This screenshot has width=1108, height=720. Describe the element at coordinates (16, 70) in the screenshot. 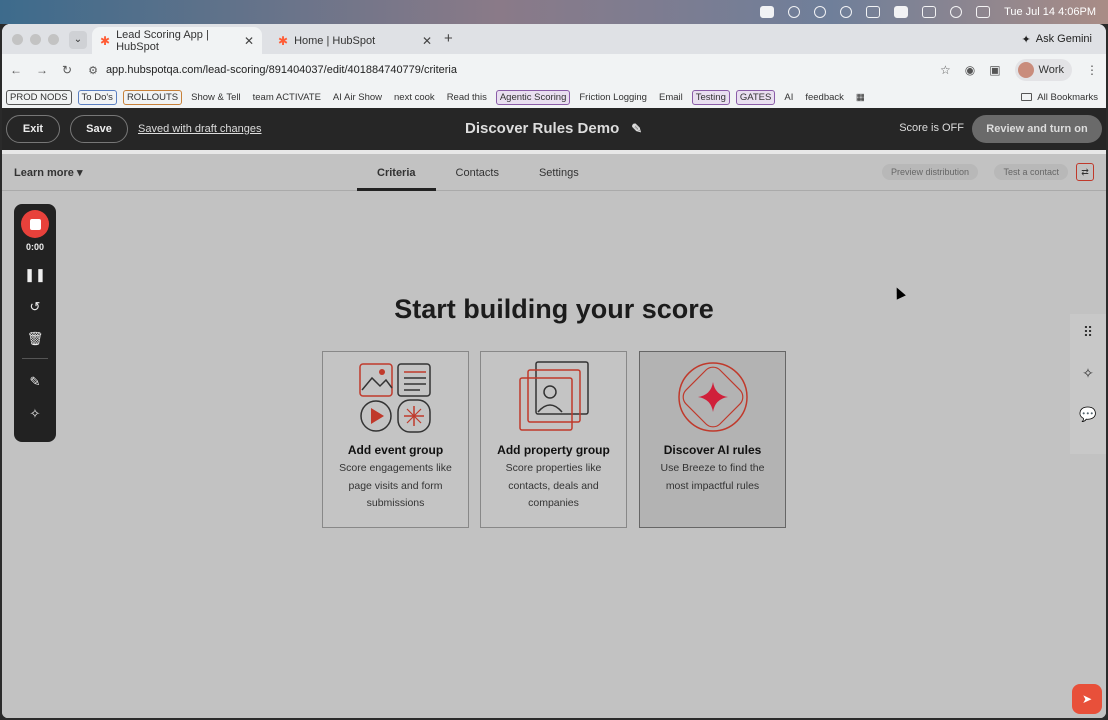

I see `back-icon: ←` at that location.